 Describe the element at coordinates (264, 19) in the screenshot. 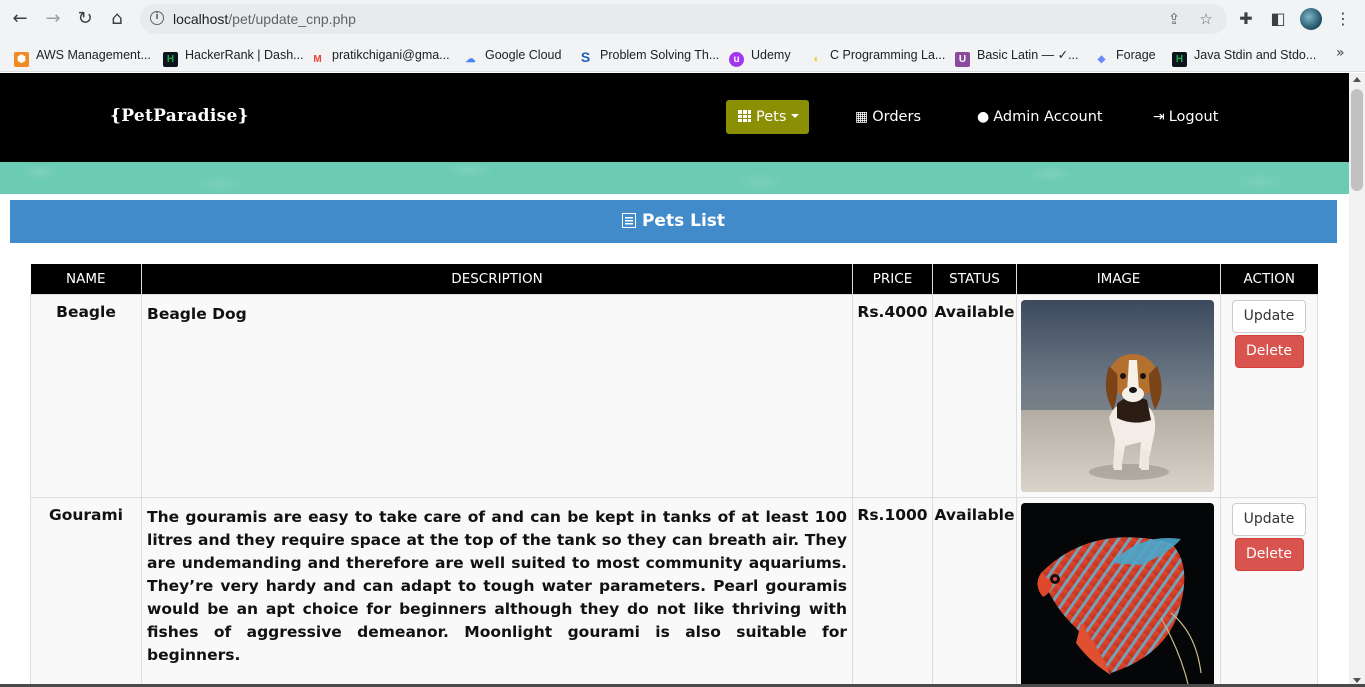

I see `address-url: localhost/pet/update_cnp.php` at that location.